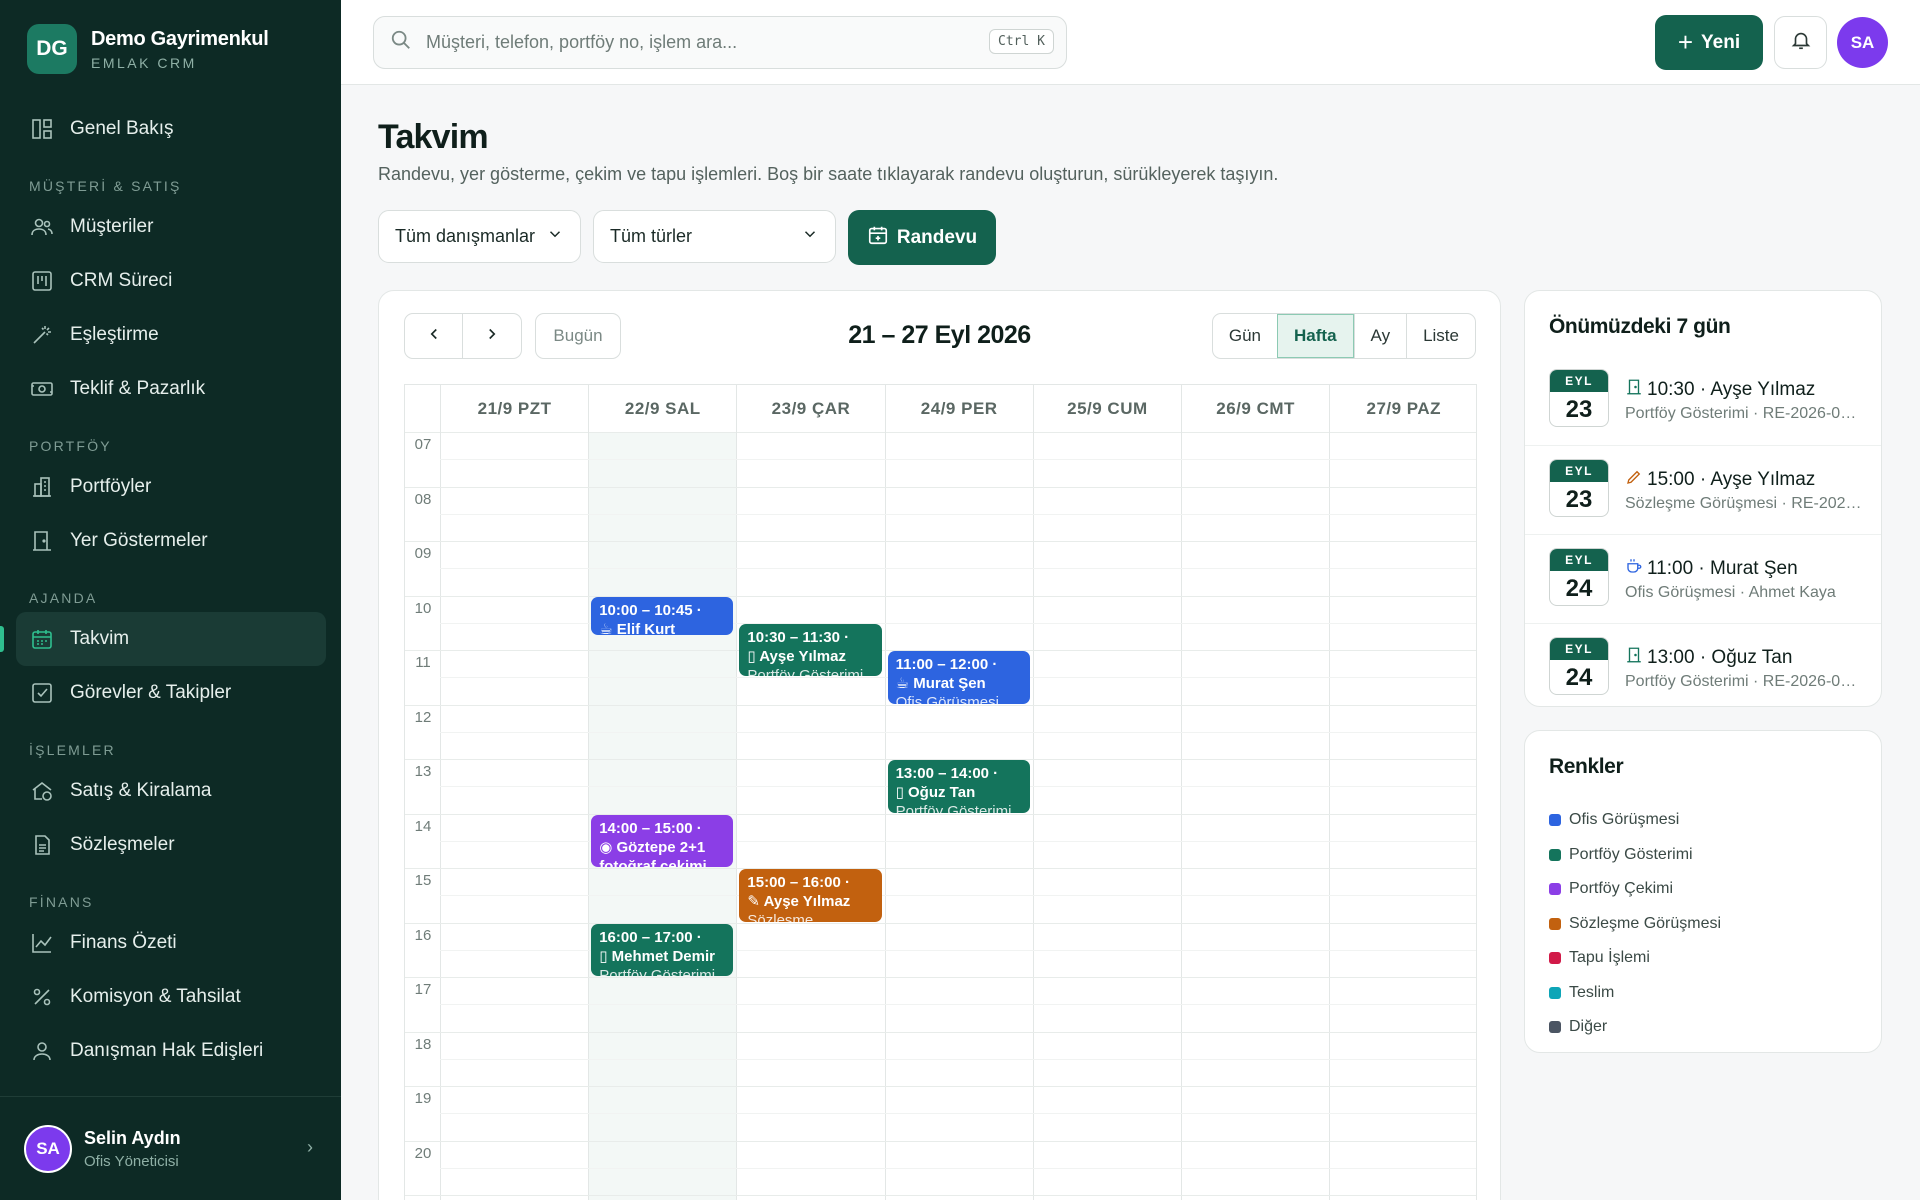 This screenshot has width=1920, height=1200. Describe the element at coordinates (180, 38) in the screenshot. I see `brand-name: Demo Gayrimenkul` at that location.